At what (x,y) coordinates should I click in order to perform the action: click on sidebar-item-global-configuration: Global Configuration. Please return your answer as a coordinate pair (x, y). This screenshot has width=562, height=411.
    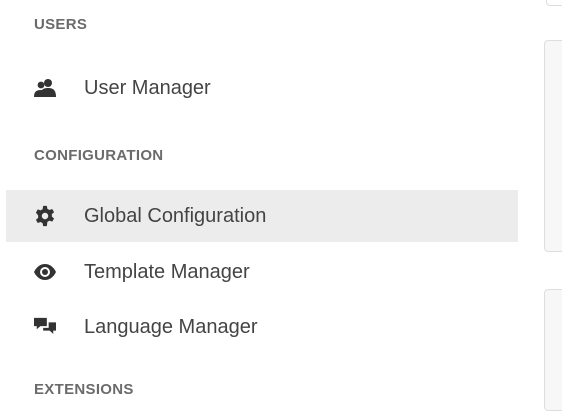
    Looking at the image, I should click on (262, 216).